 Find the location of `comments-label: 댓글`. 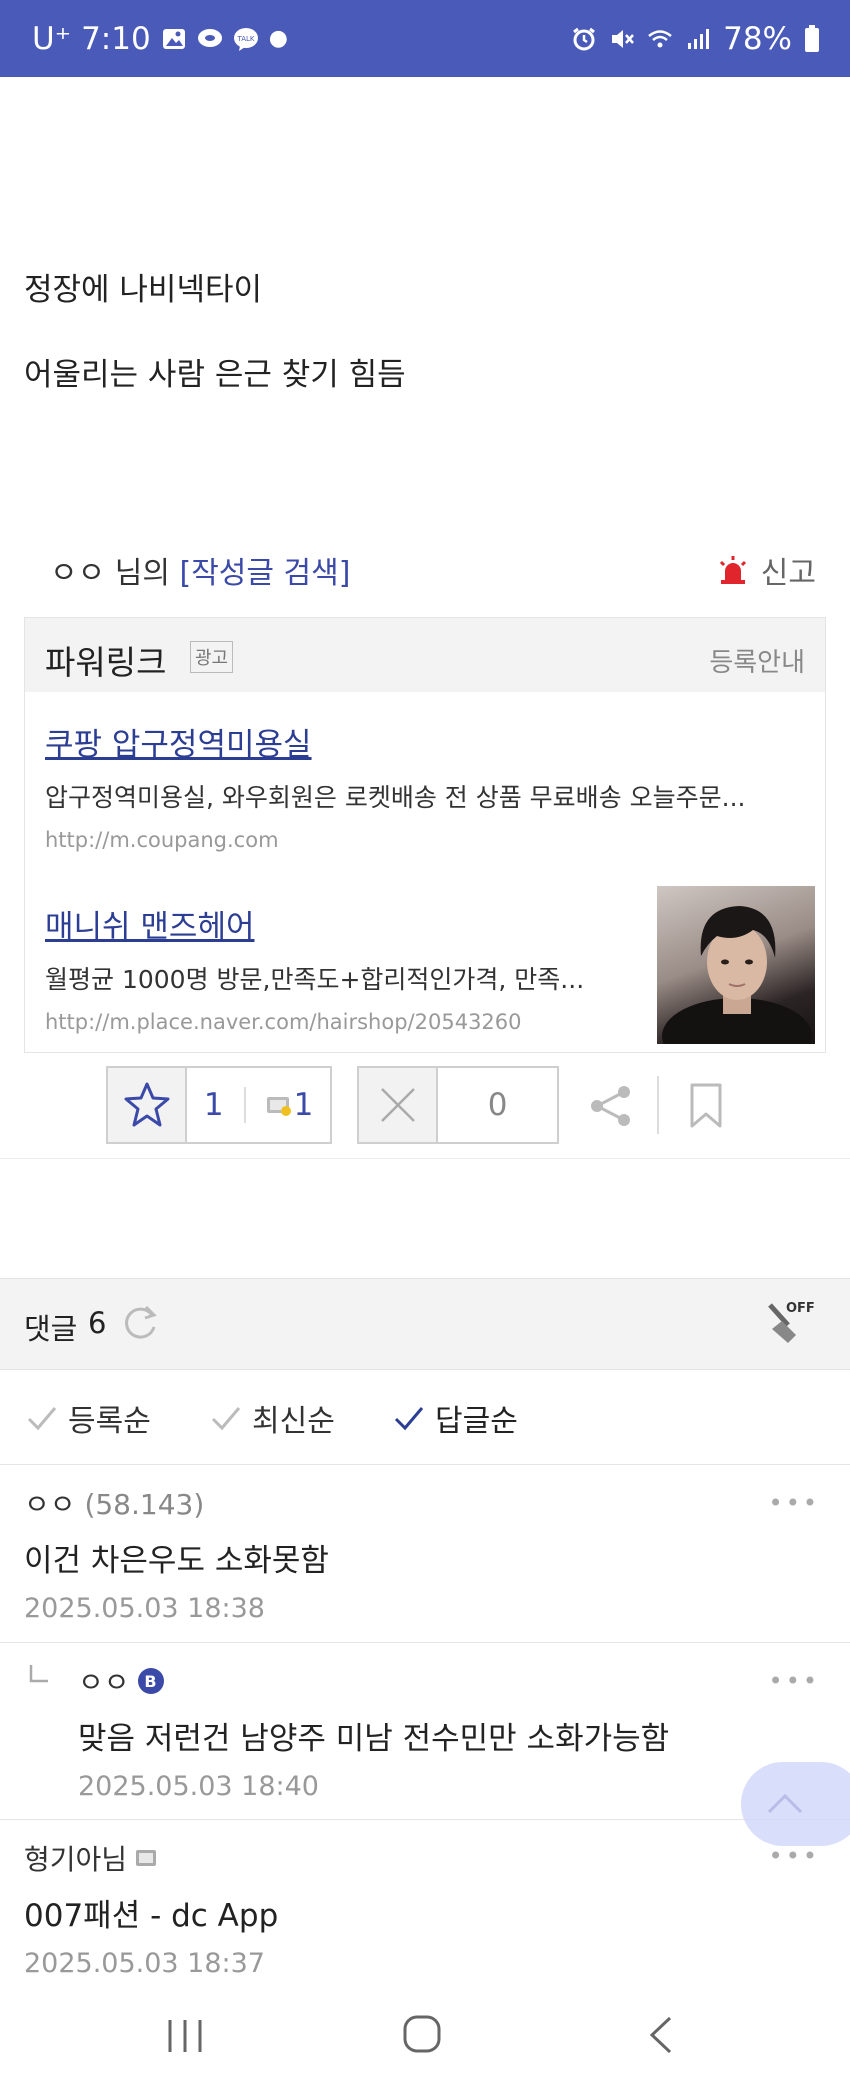

comments-label: 댓글 is located at coordinates (51, 1329).